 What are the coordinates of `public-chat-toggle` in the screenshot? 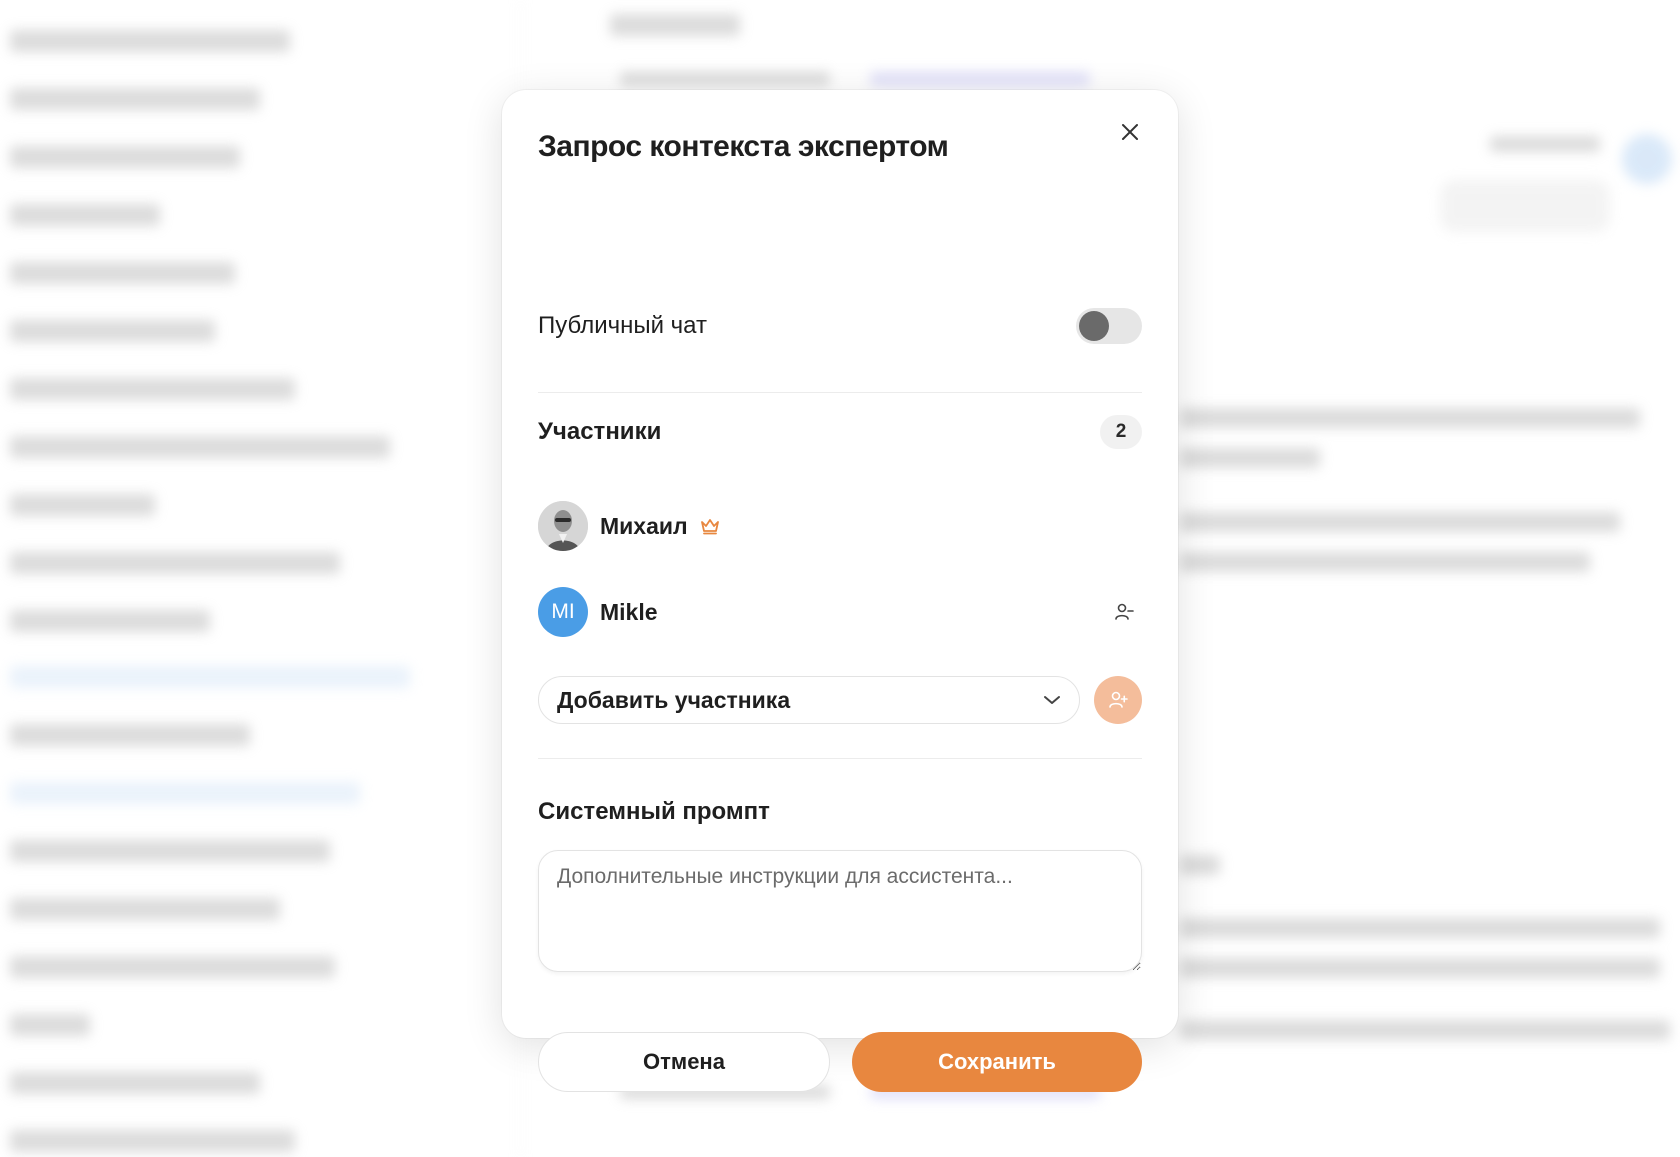 It's located at (1109, 326).